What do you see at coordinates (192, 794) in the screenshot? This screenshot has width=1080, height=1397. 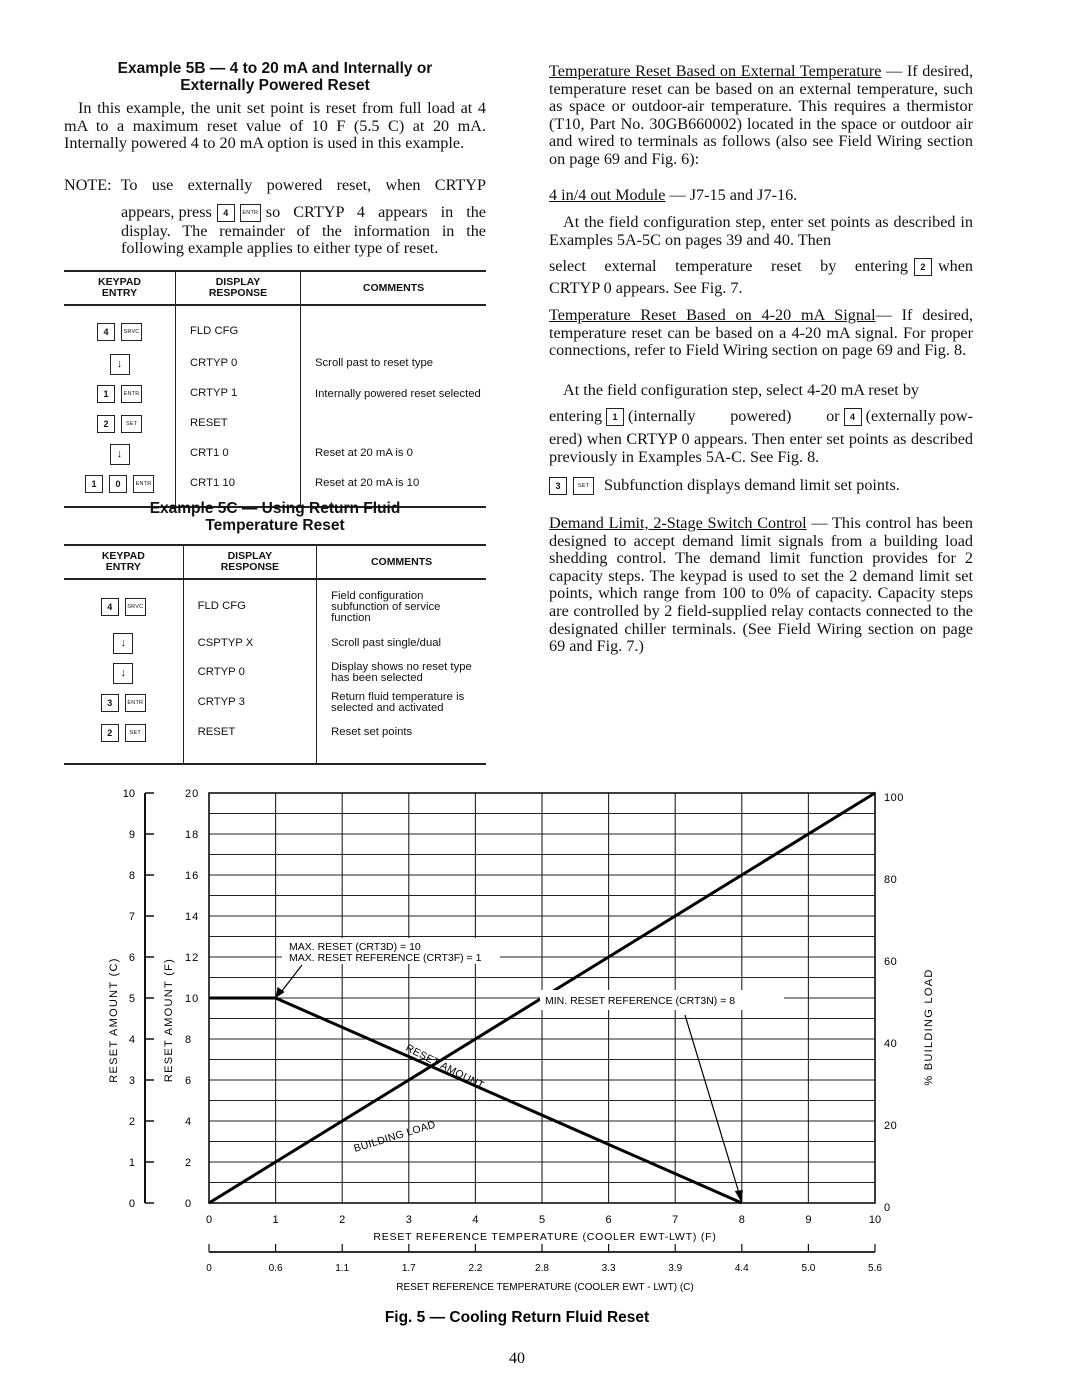 I see `y-tick-label-f: 20` at bounding box center [192, 794].